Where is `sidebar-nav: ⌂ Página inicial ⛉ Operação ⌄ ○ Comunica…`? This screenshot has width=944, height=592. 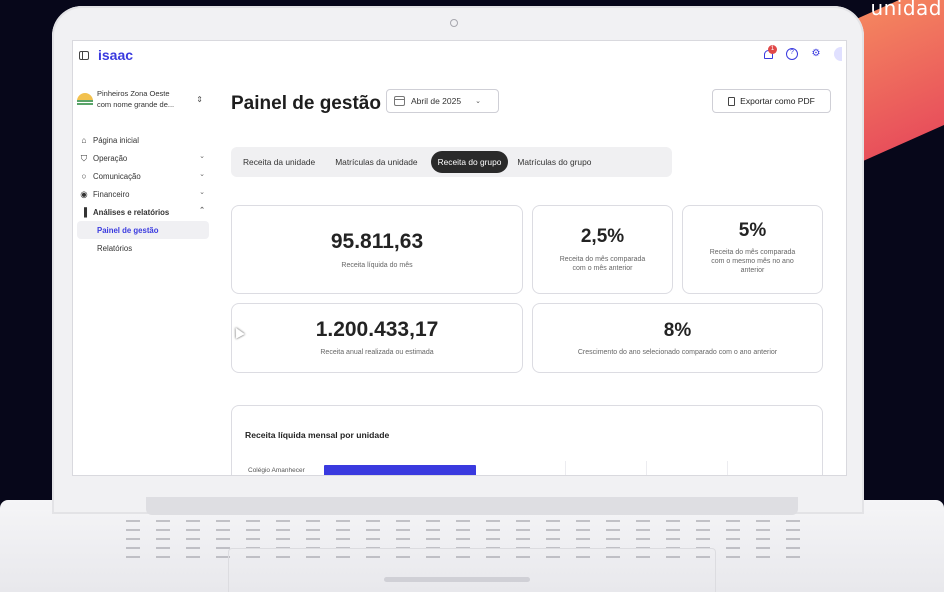
sidebar-nav: ⌂ Página inicial ⛉ Operação ⌄ ○ Comunica… is located at coordinates (143, 194).